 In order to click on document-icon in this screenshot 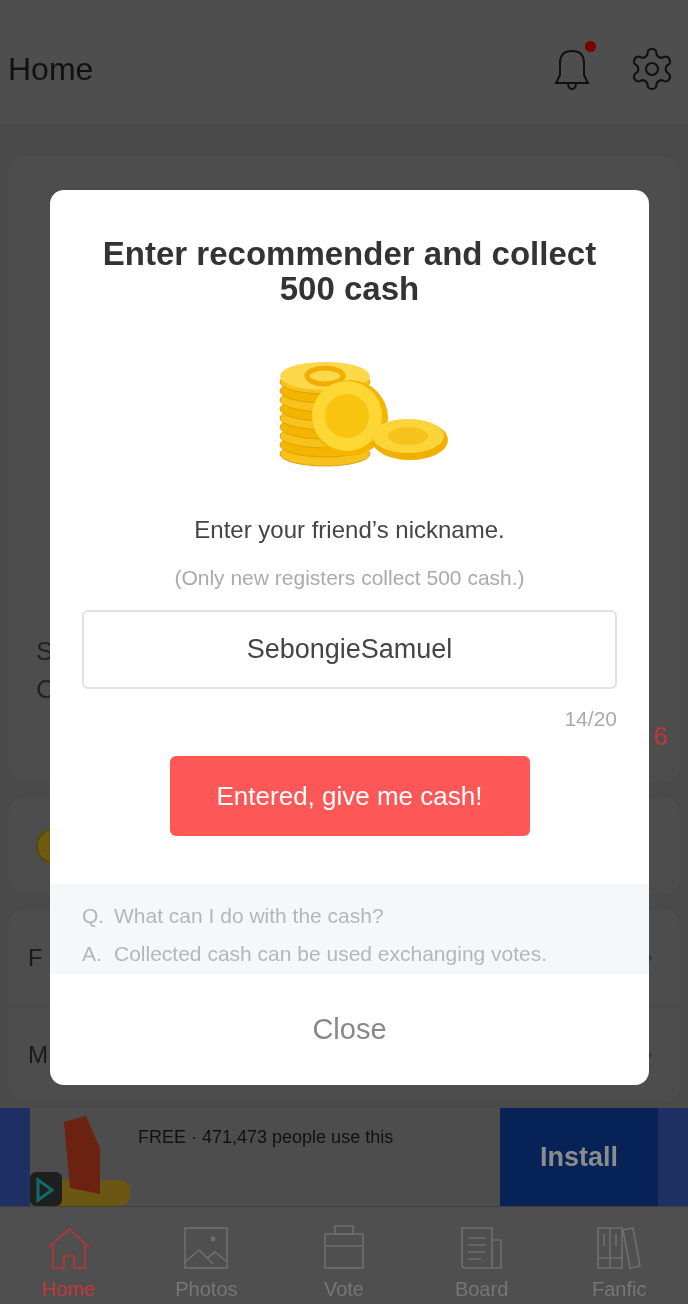, I will do `click(481, 1248)`.